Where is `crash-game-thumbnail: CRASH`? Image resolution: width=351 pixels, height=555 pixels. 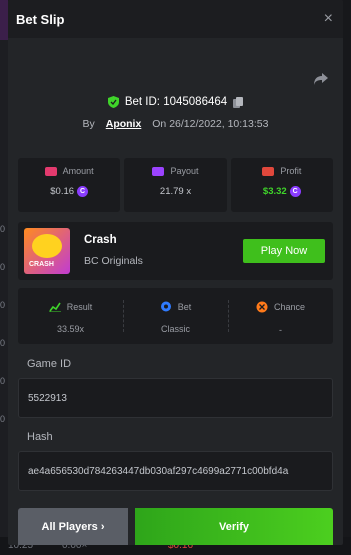
crash-game-thumbnail: CRASH is located at coordinates (47, 251).